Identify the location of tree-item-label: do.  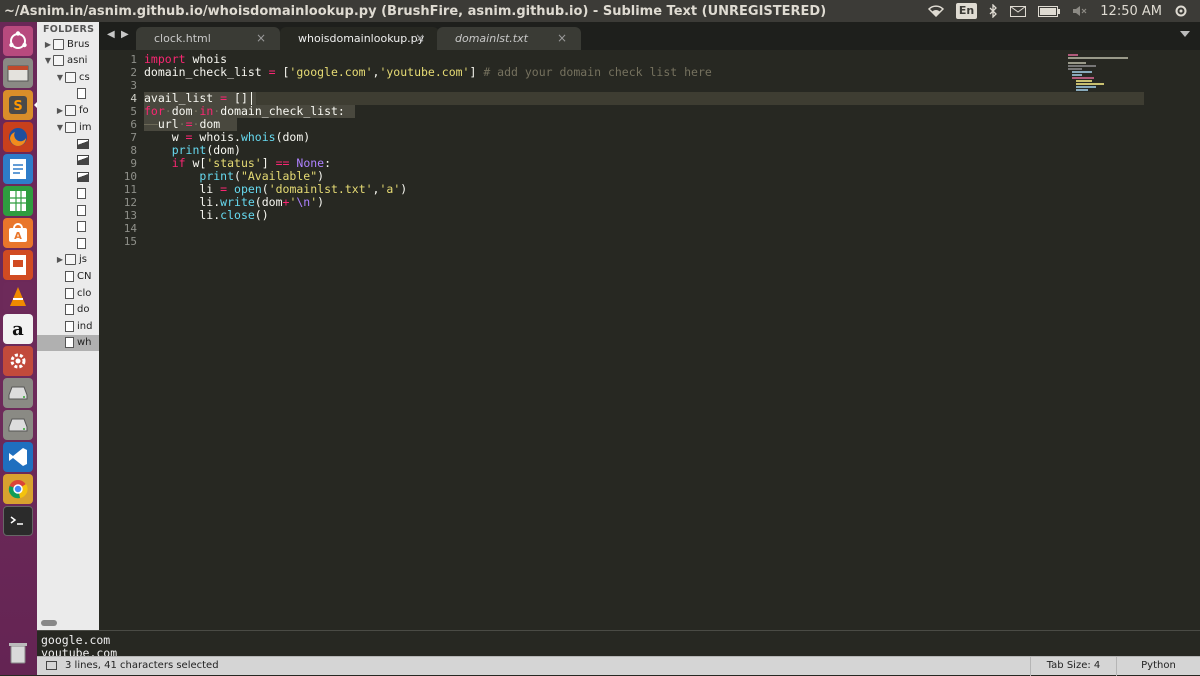
(83, 310).